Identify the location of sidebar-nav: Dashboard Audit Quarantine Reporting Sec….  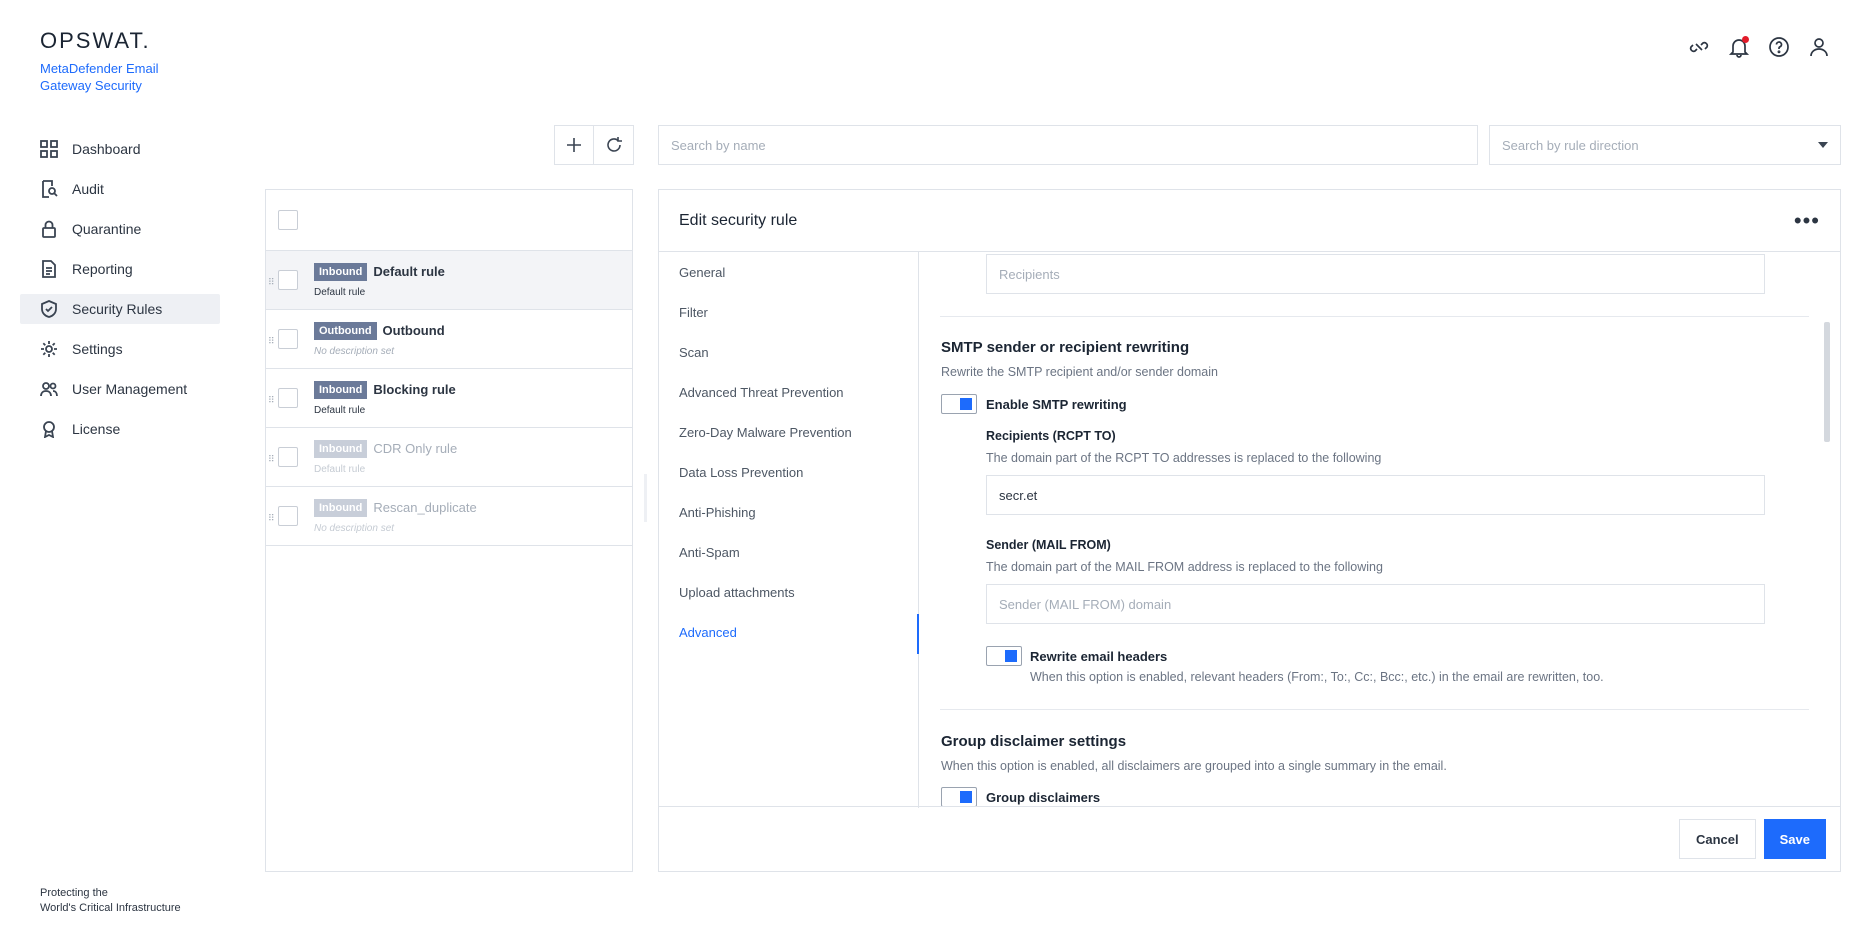
(120, 294).